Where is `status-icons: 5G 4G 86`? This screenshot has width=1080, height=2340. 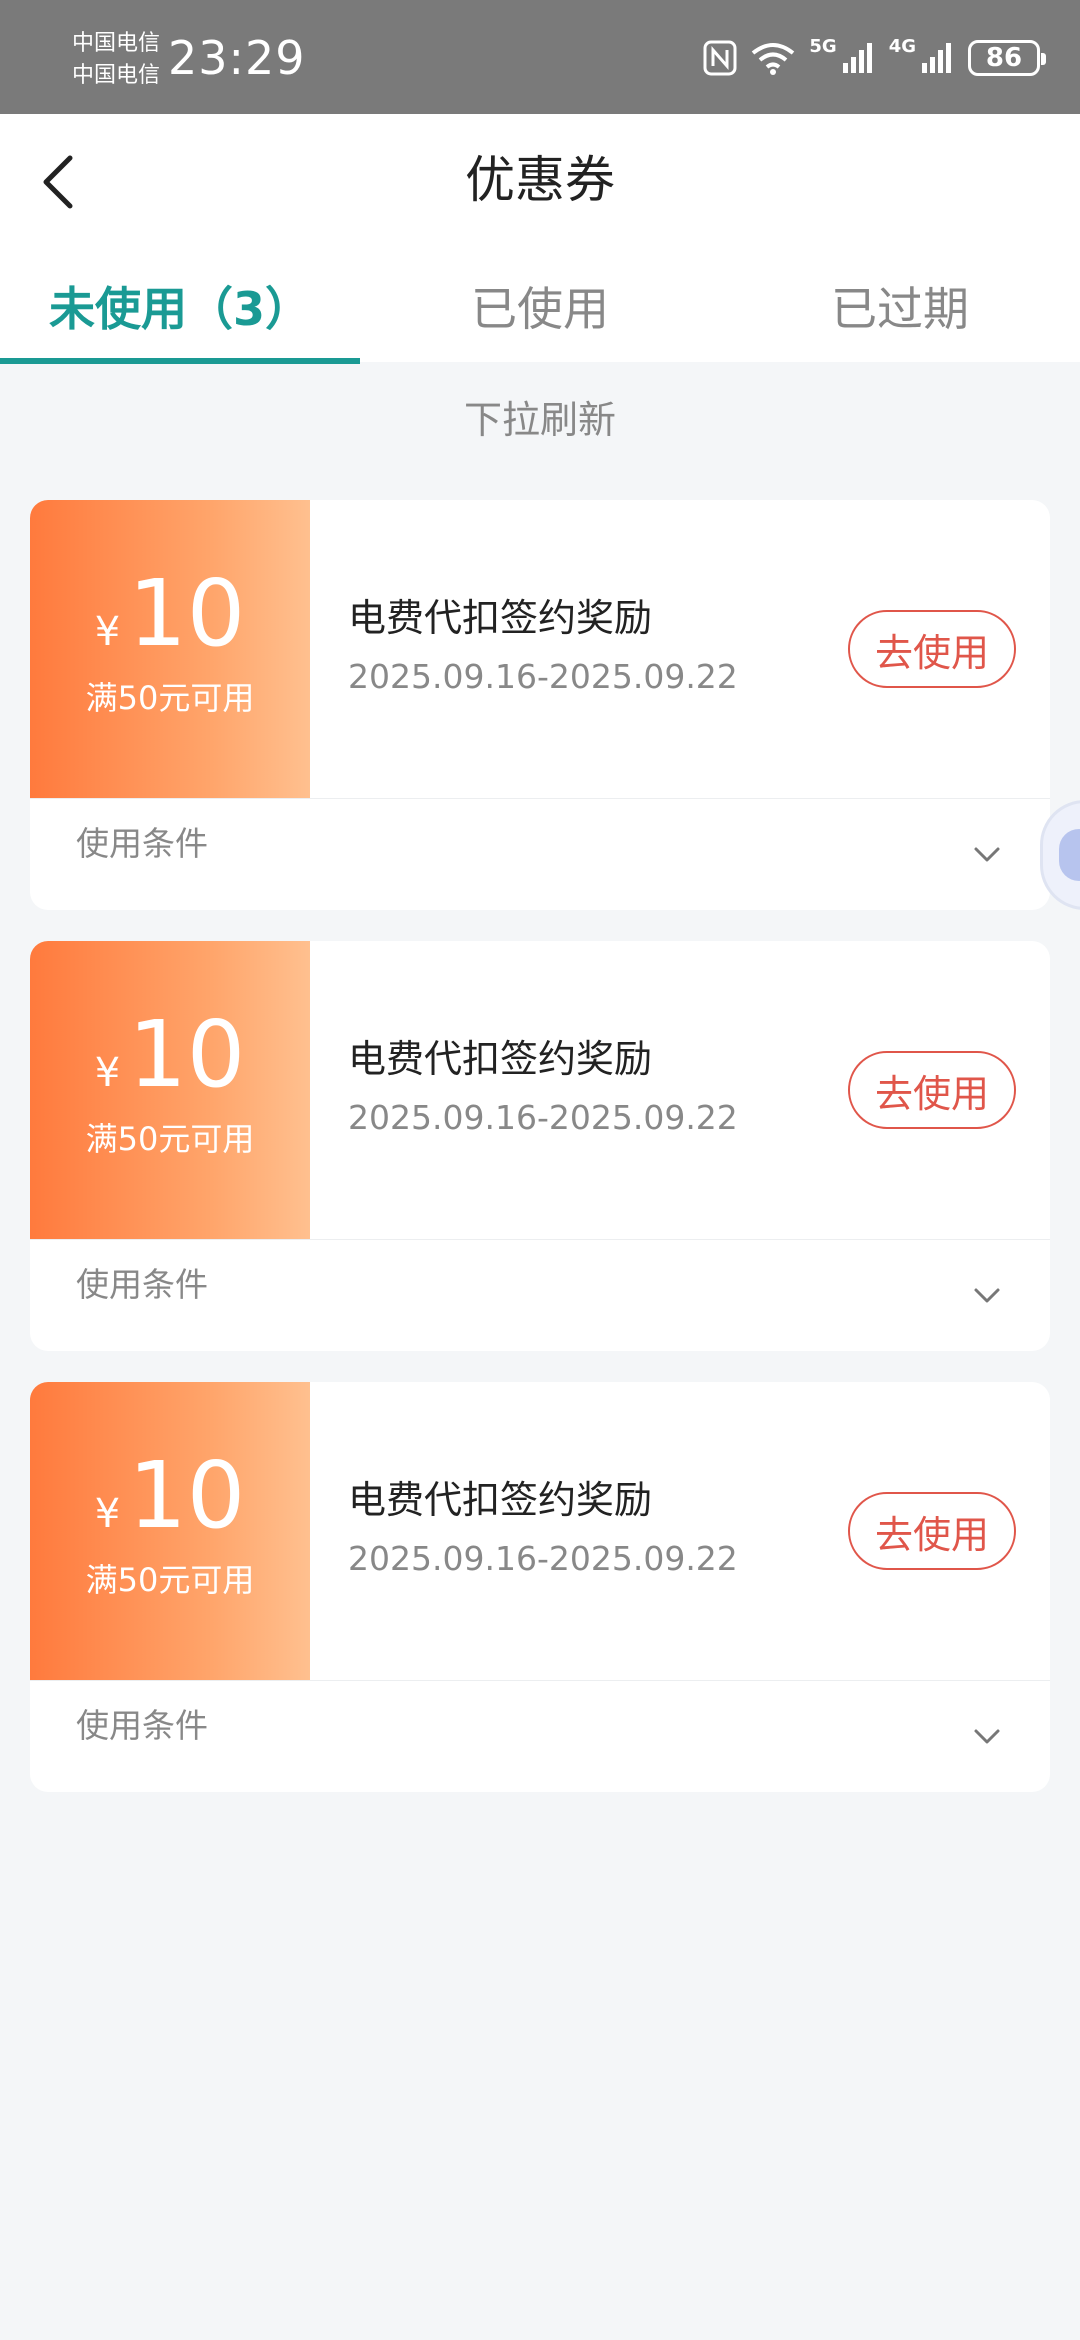
status-icons: 5G 4G 86 is located at coordinates (874, 58).